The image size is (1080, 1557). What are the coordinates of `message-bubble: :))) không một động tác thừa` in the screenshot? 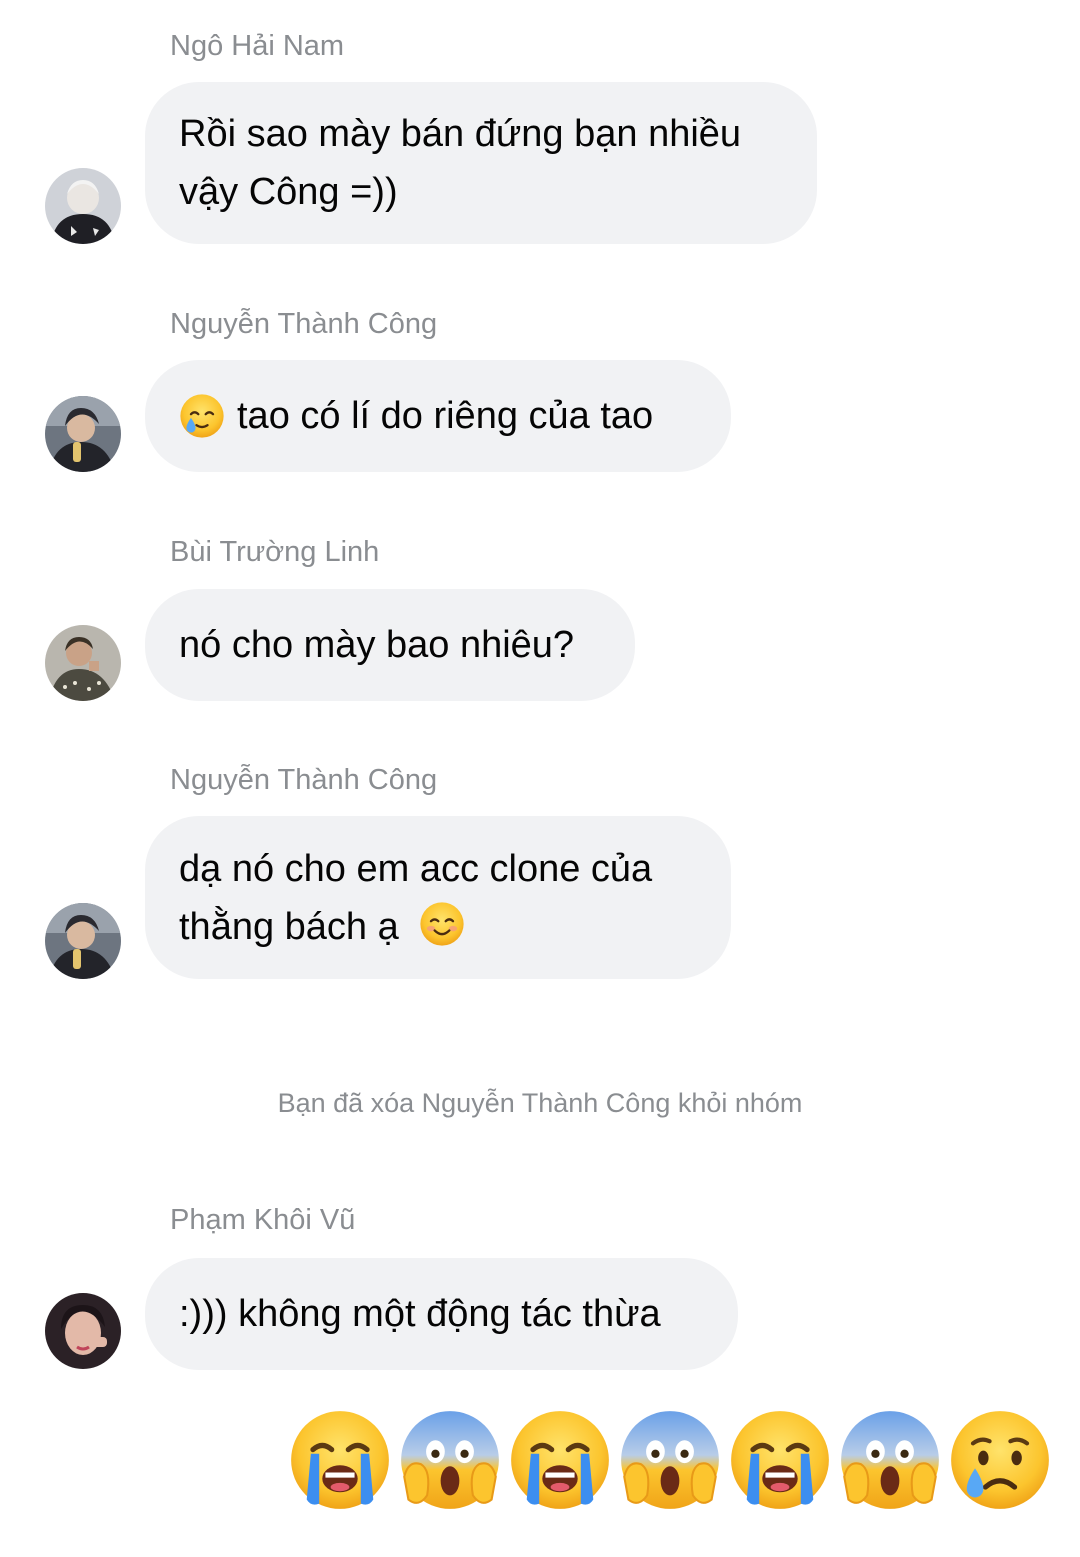 It's located at (441, 1314).